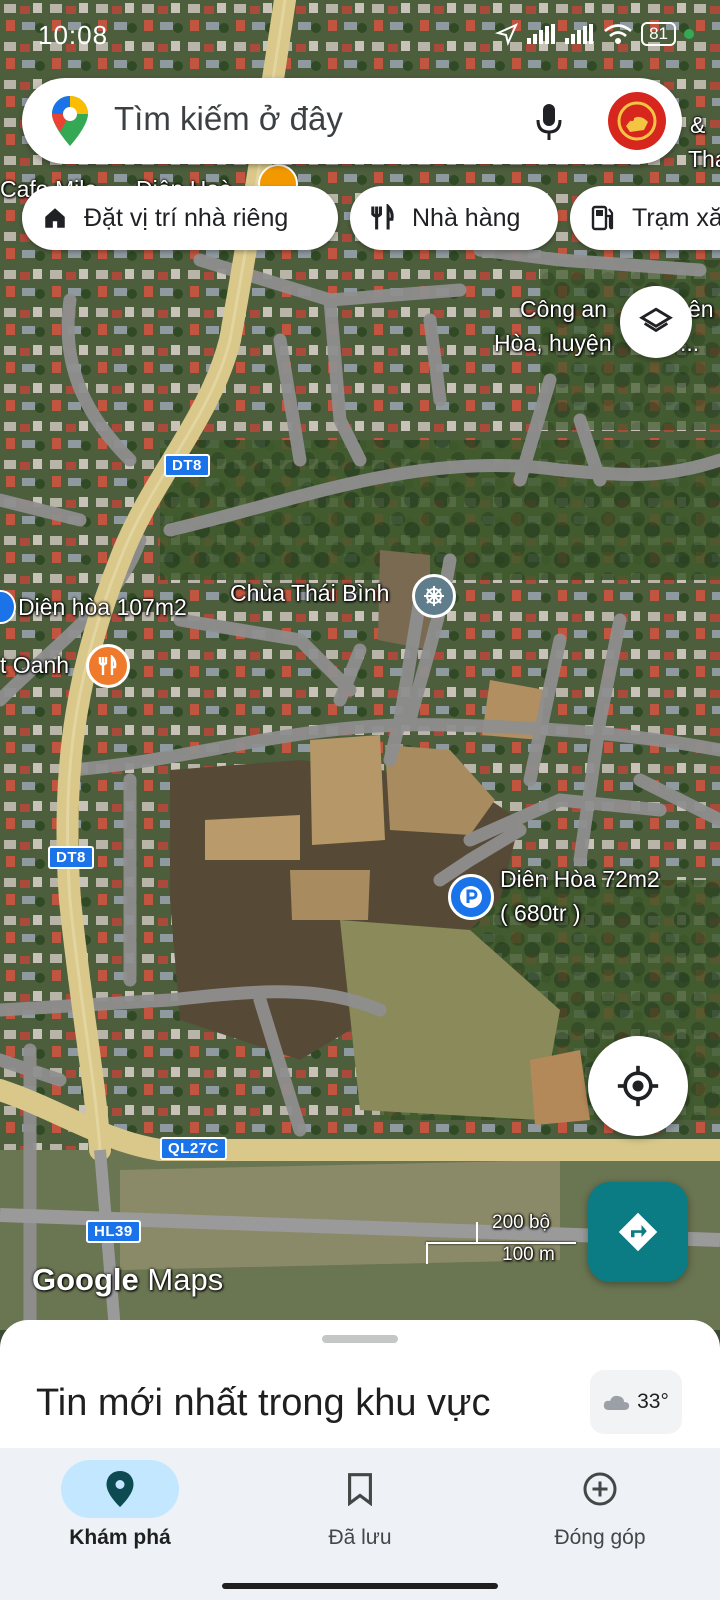 The height and width of the screenshot is (1600, 720). Describe the element at coordinates (187, 465) in the screenshot. I see `road-shield-dt8: DT8` at that location.